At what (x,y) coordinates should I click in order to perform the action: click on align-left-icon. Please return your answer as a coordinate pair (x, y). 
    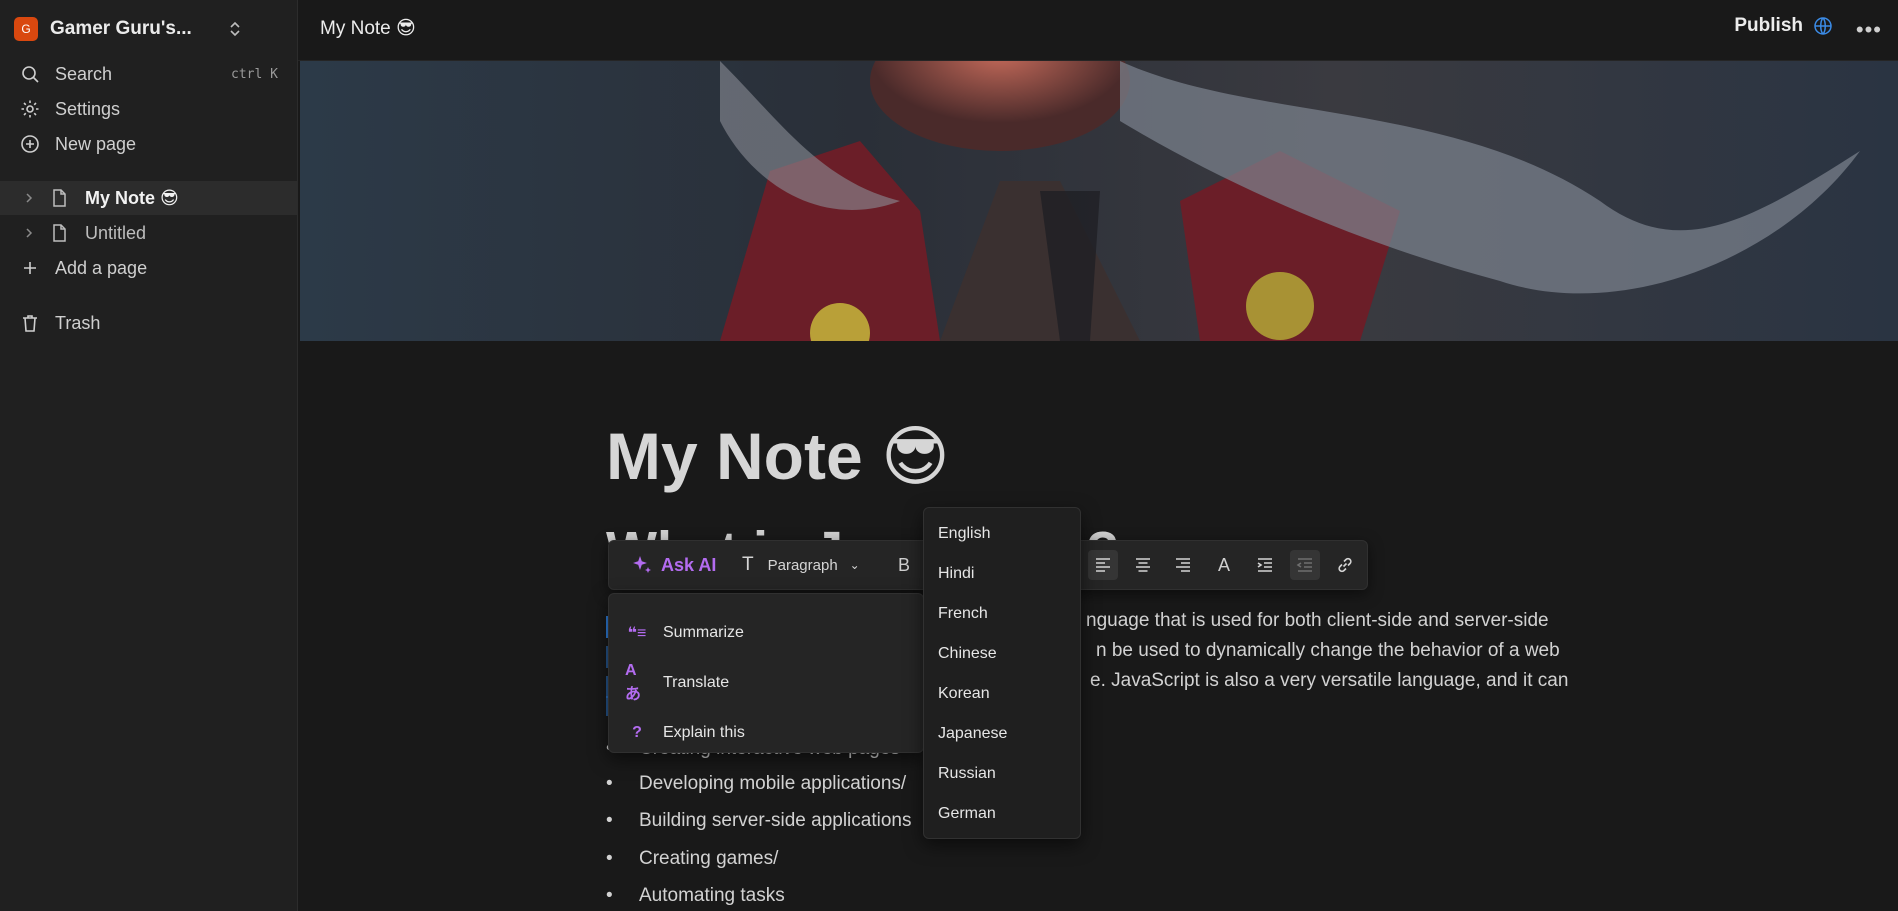
    Looking at the image, I should click on (1103, 565).